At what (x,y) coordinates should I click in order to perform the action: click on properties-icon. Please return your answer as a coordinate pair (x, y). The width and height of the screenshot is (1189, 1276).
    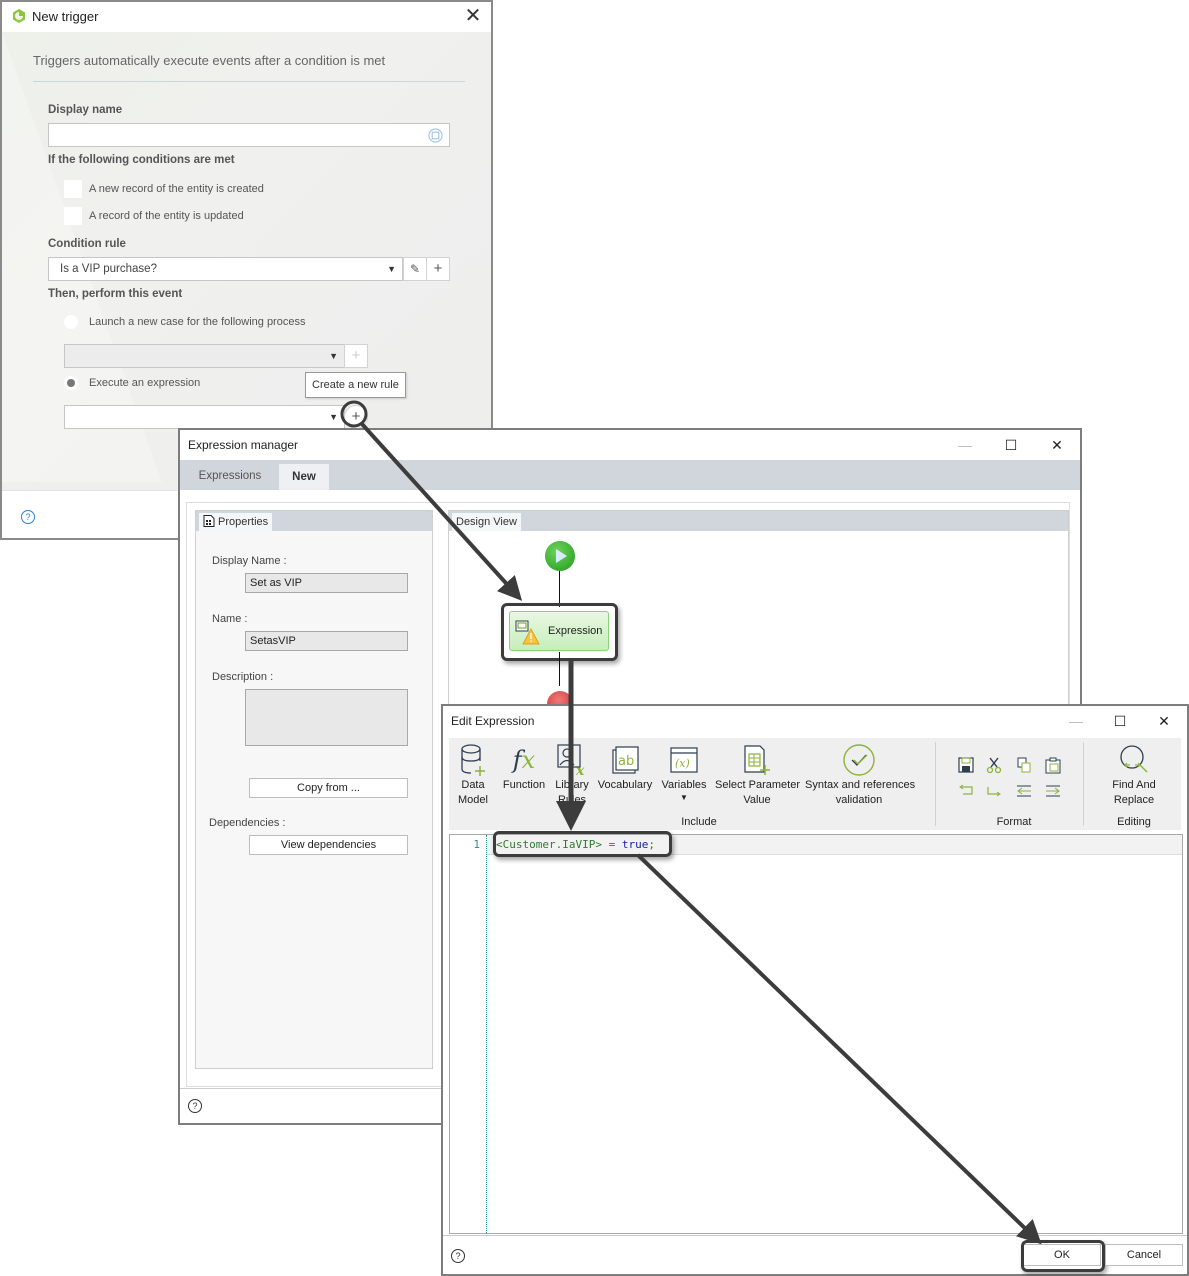
    Looking at the image, I should click on (209, 521).